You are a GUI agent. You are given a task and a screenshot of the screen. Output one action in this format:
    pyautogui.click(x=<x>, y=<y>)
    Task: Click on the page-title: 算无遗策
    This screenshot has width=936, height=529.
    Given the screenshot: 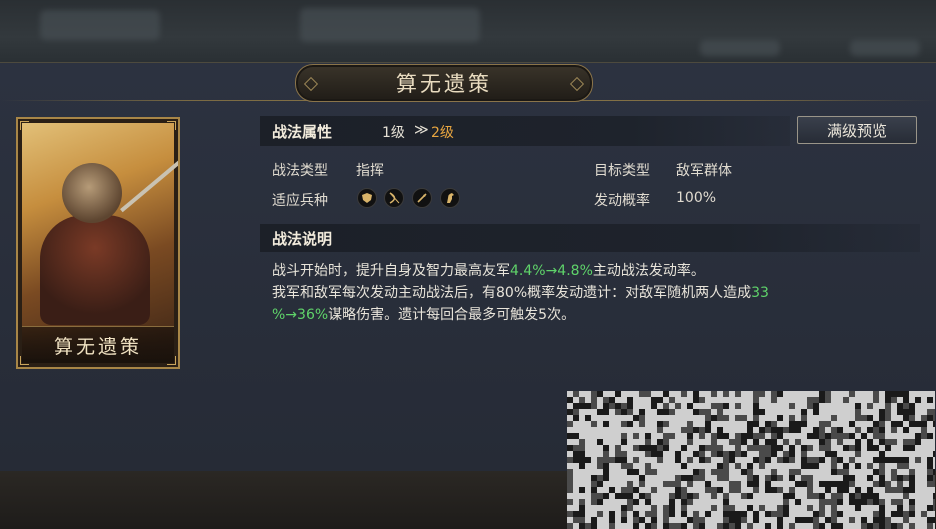 What is the action you would take?
    pyautogui.click(x=444, y=84)
    